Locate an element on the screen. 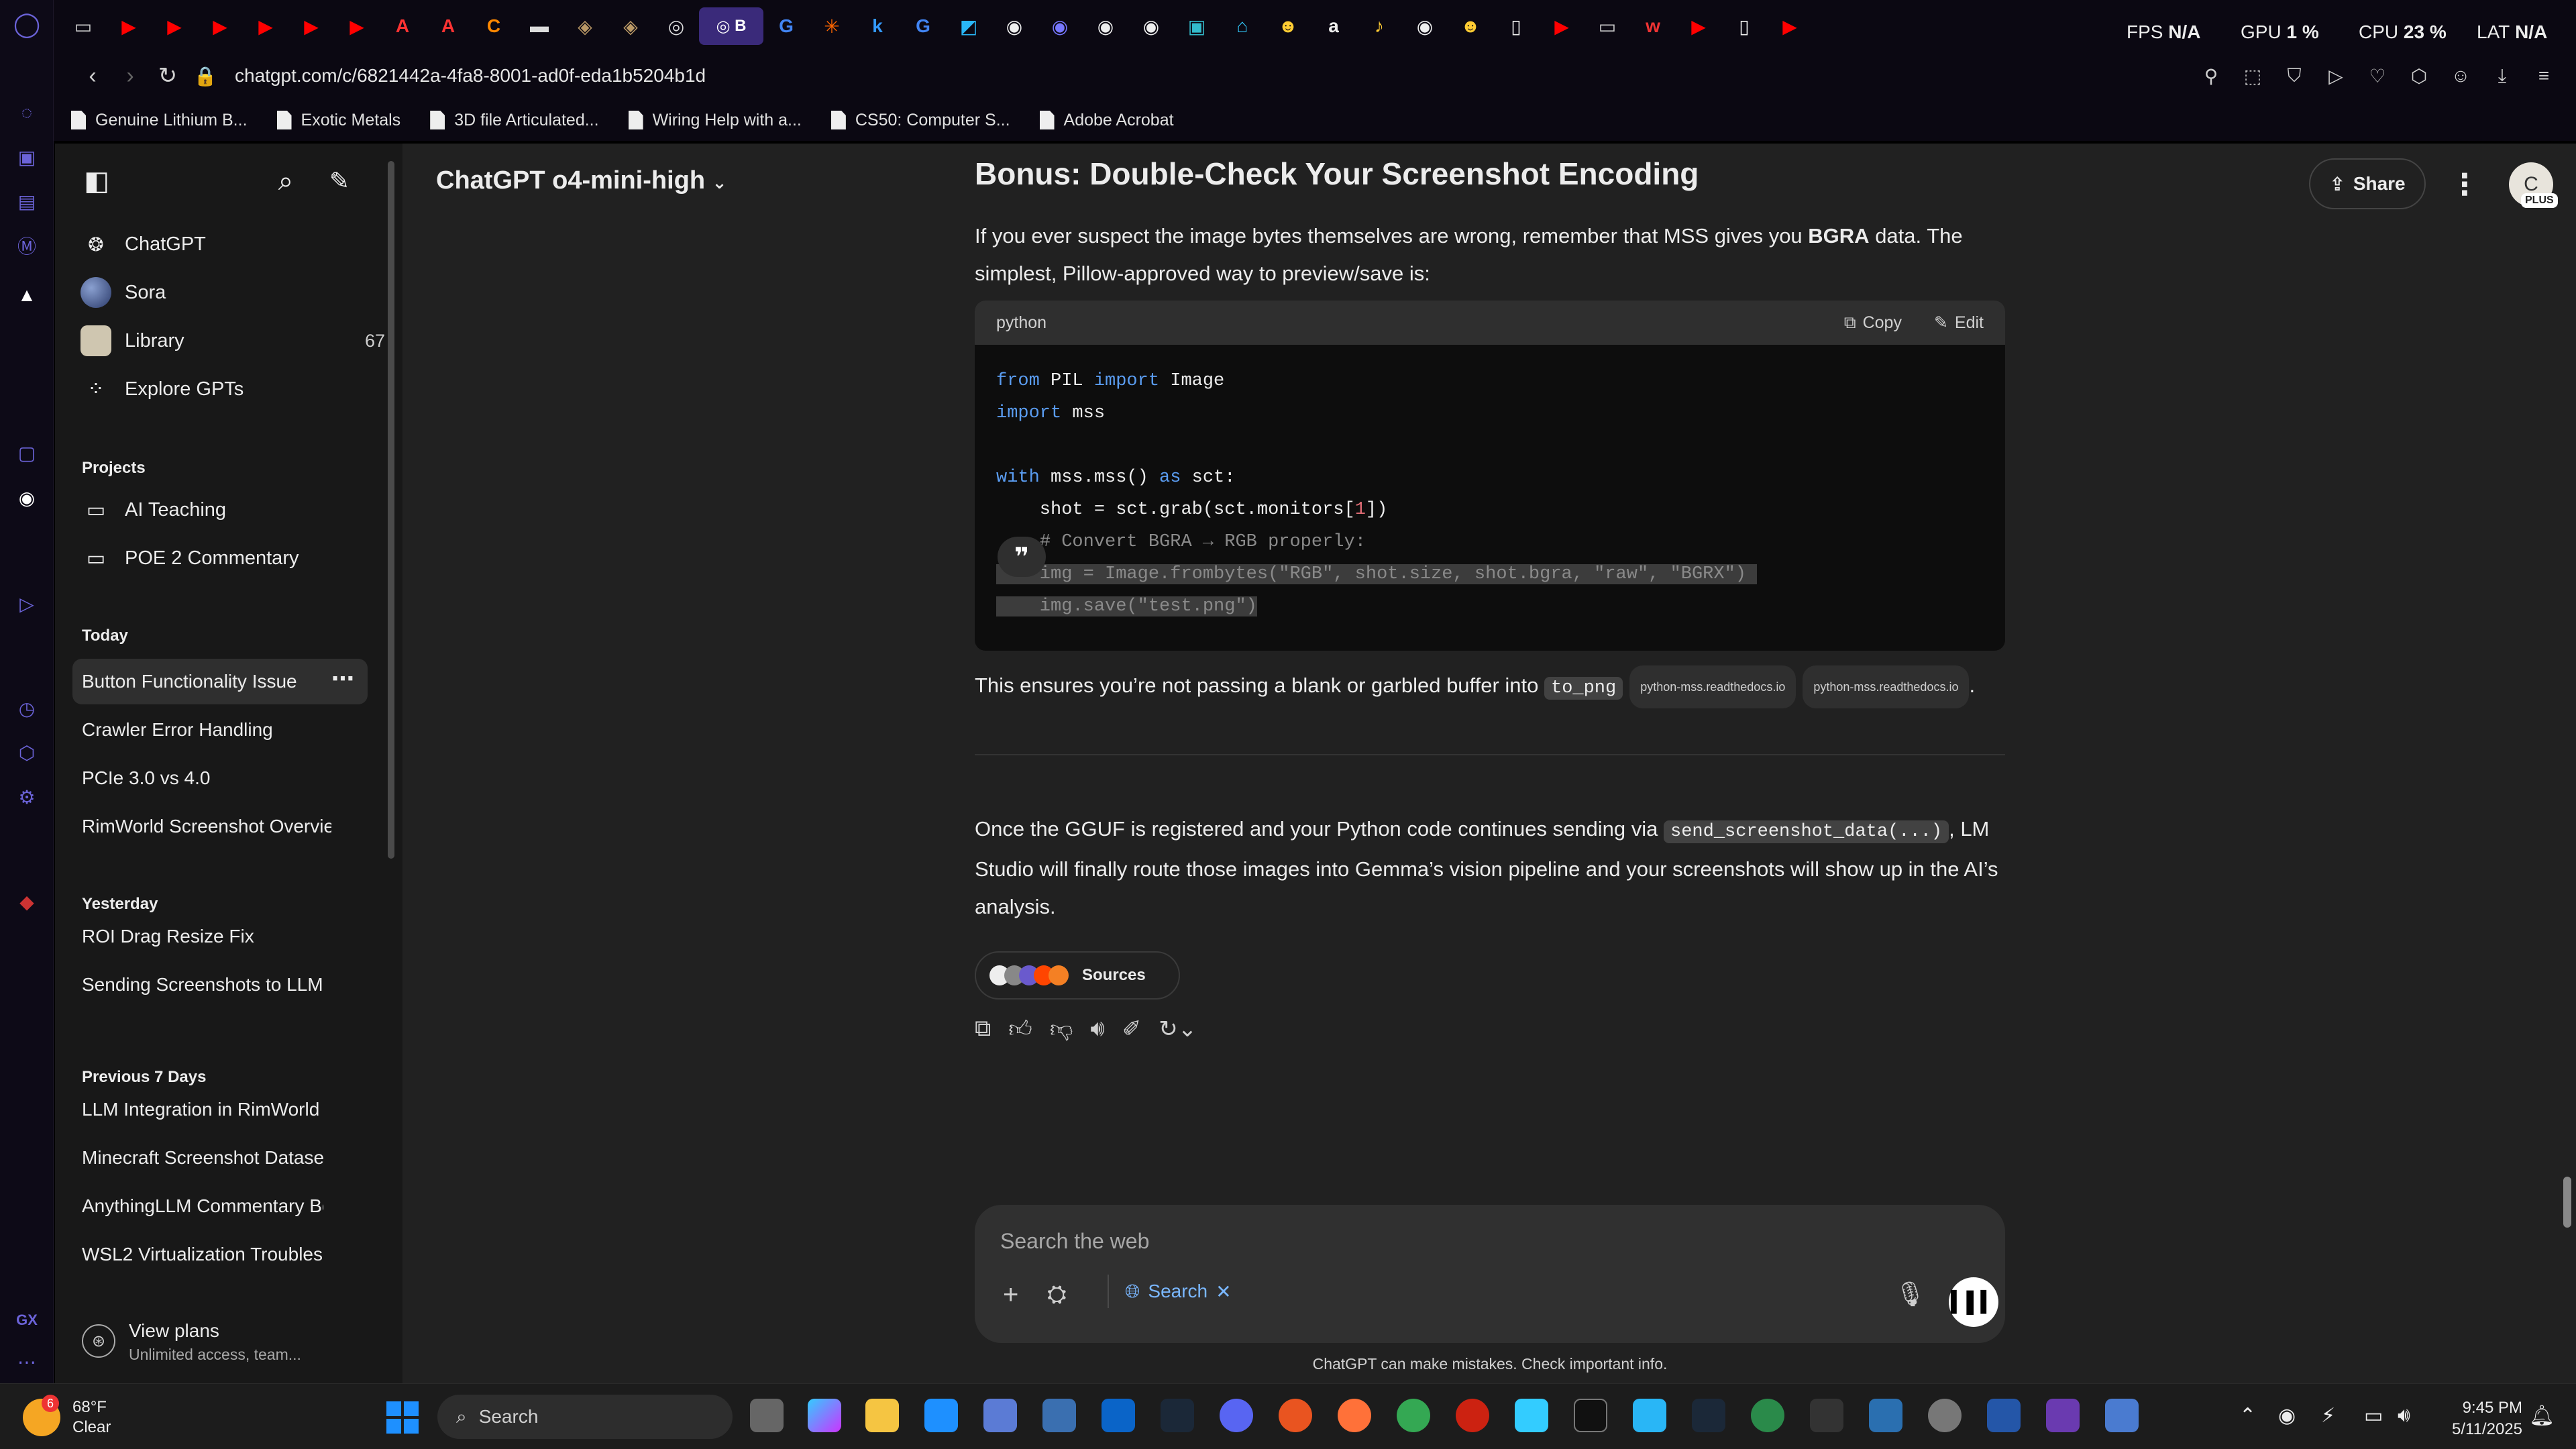 The image size is (2576, 1449). player-icon: ▤ is located at coordinates (26, 201).